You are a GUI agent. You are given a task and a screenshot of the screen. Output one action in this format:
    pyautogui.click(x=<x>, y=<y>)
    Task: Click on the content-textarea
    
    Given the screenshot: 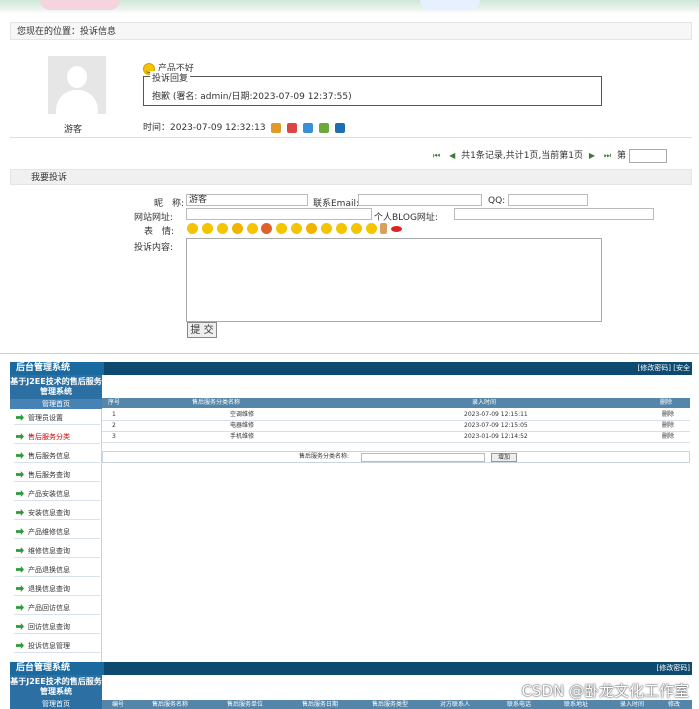 What is the action you would take?
    pyautogui.click(x=394, y=280)
    